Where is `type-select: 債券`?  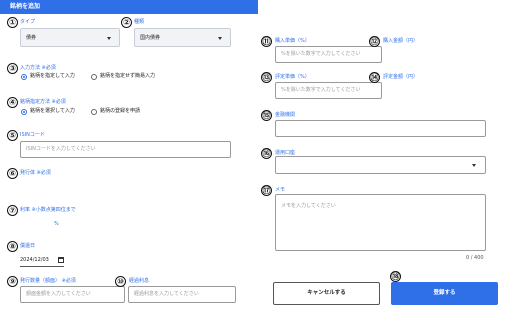
type-select: 債券 is located at coordinates (70, 37).